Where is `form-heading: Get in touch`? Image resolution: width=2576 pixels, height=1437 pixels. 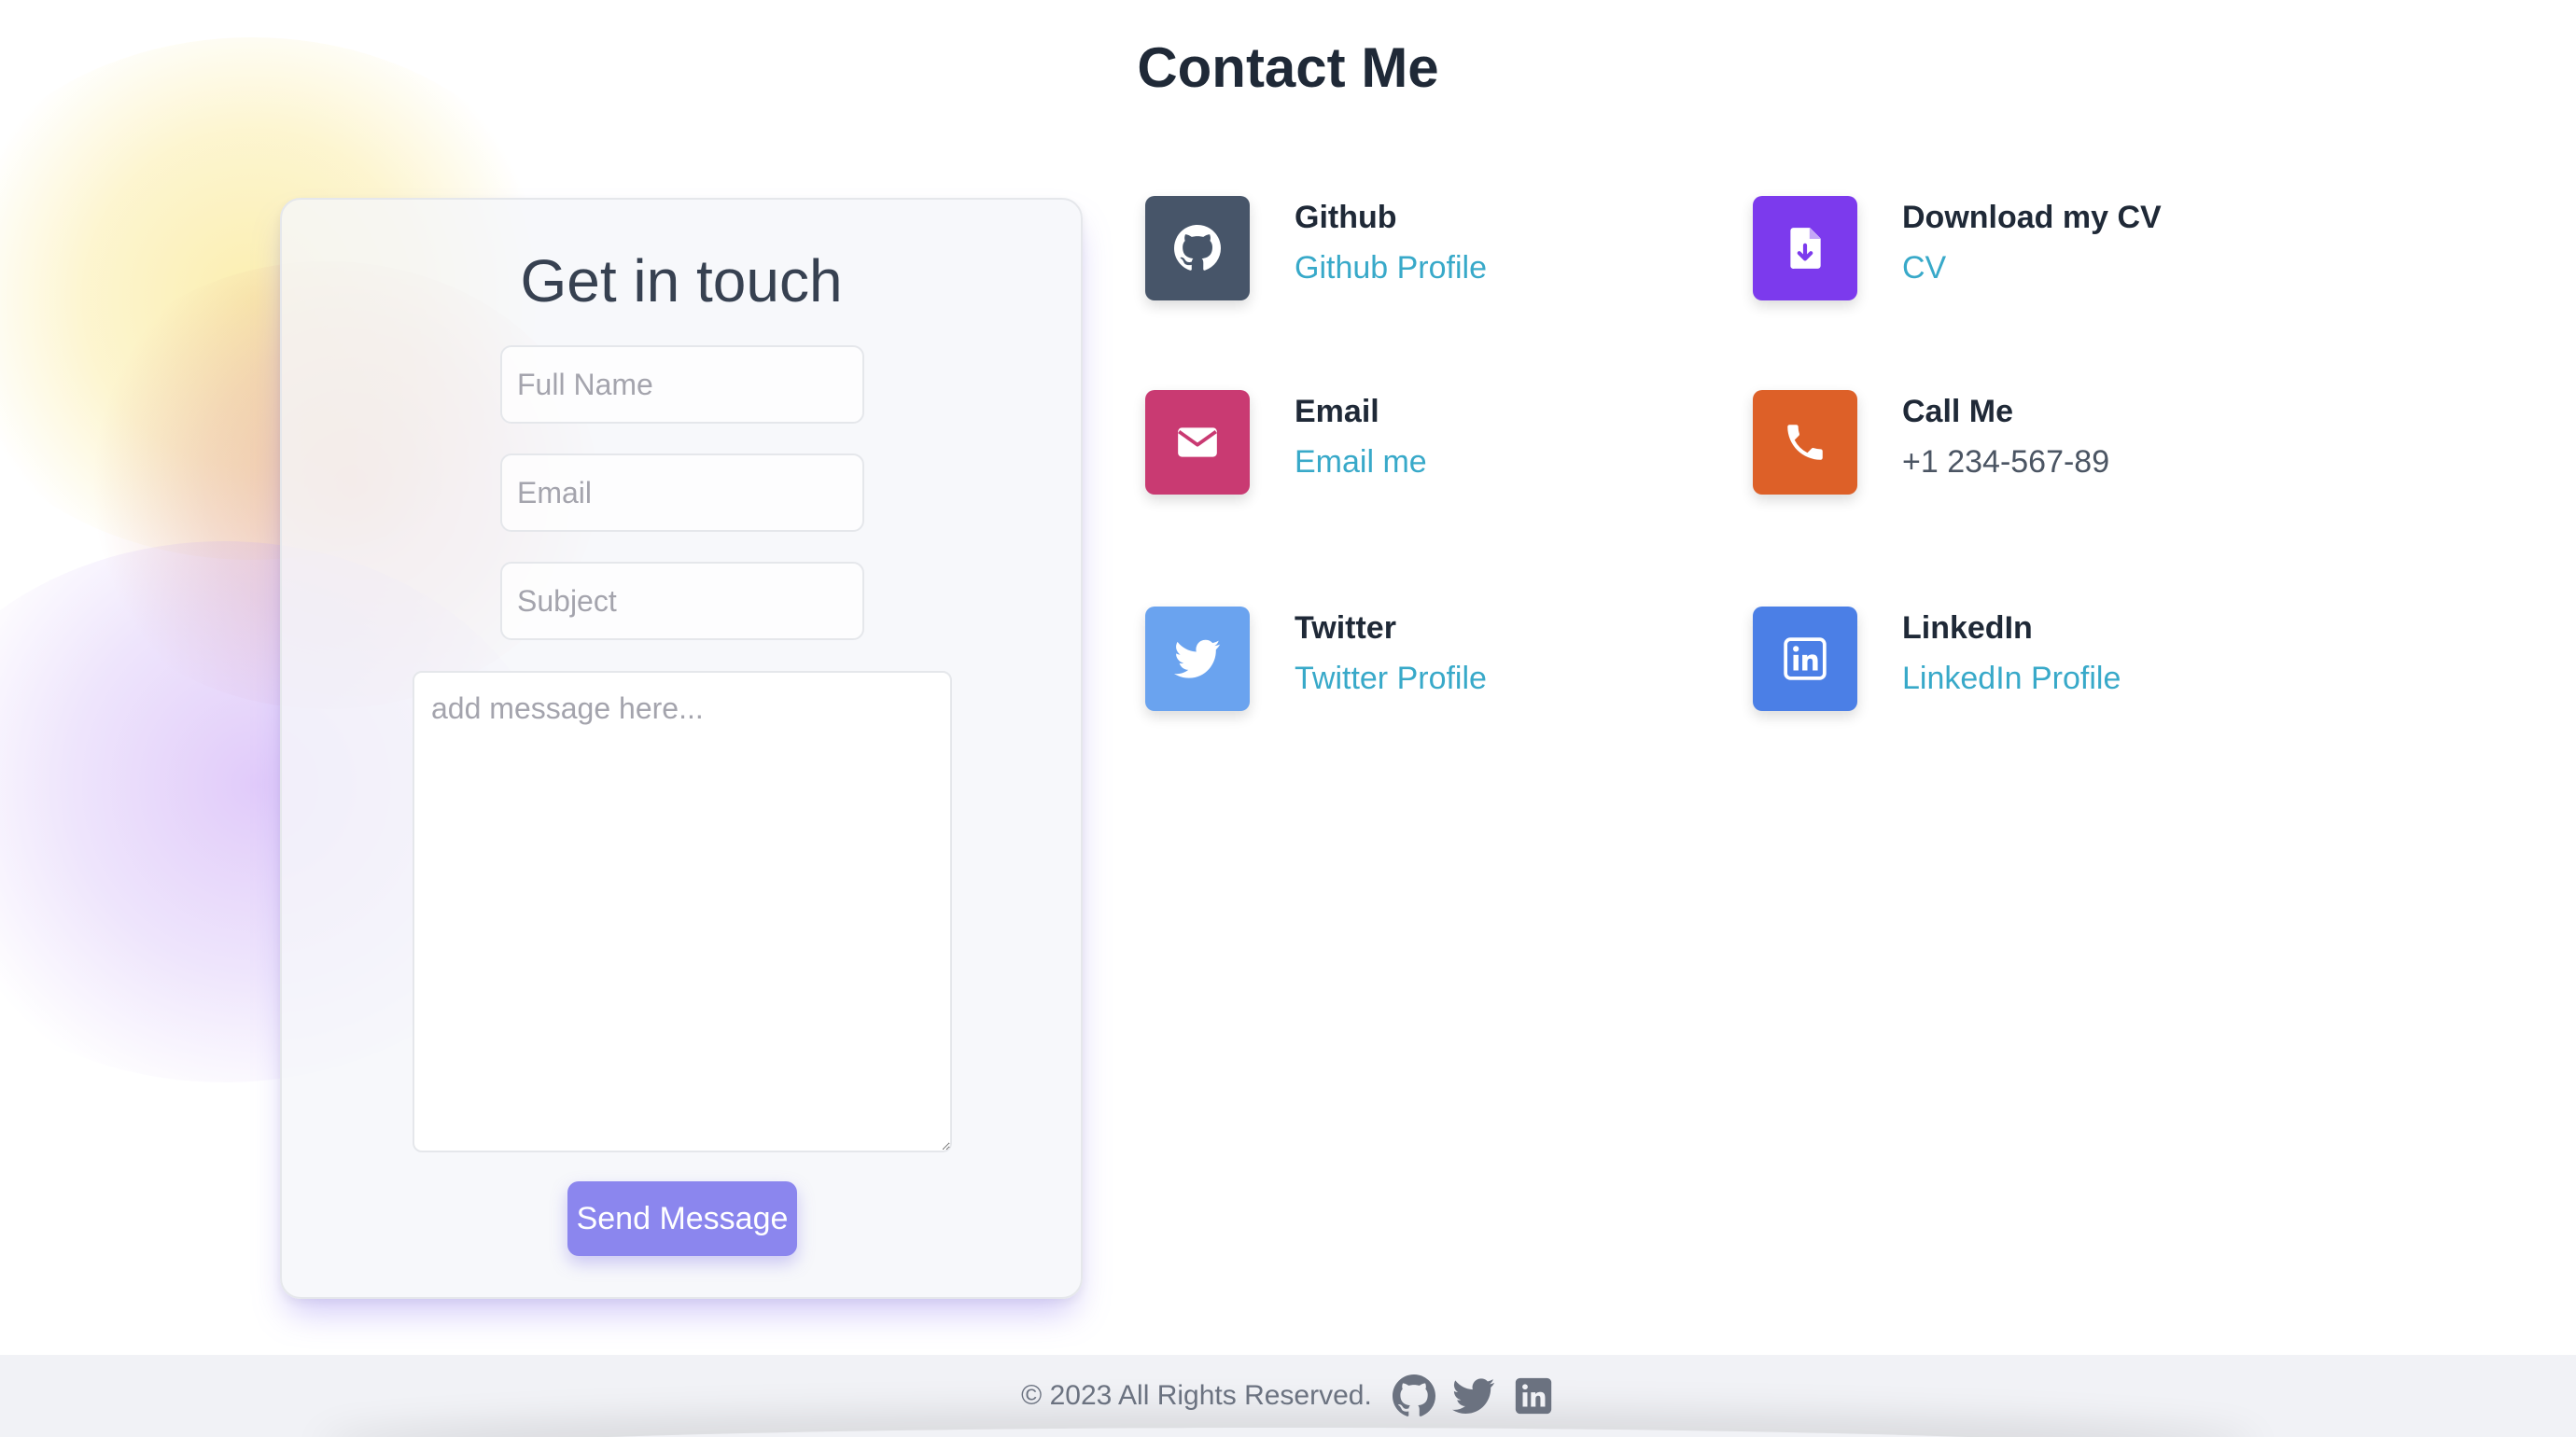
form-heading: Get in touch is located at coordinates (681, 280).